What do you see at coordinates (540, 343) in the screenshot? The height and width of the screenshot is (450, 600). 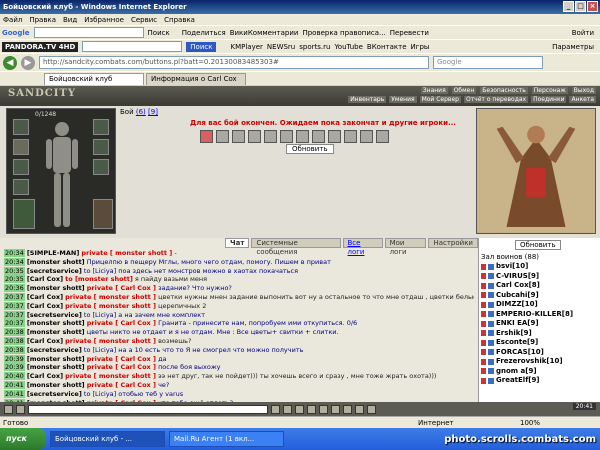 I see `online-user: Esconte[9]` at bounding box center [540, 343].